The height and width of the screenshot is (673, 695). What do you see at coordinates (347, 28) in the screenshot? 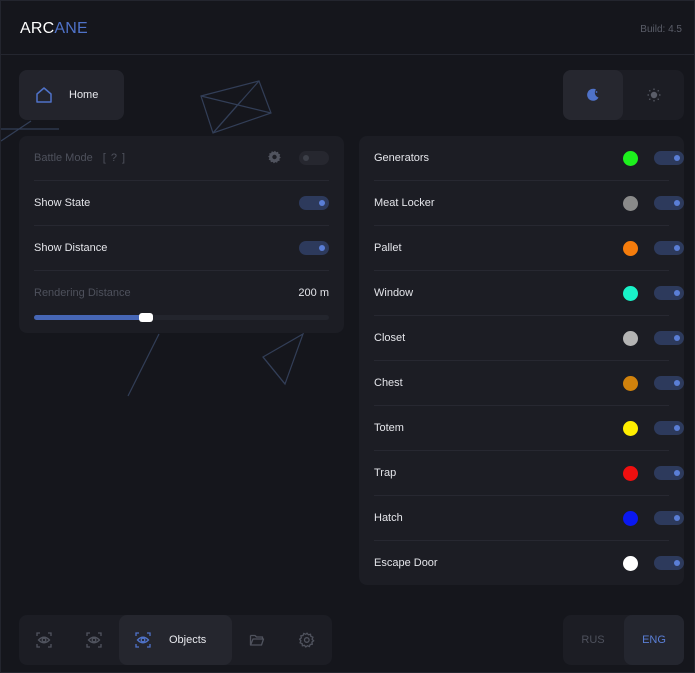
I see `title-bar: ARCANE Build: 4.5` at bounding box center [347, 28].